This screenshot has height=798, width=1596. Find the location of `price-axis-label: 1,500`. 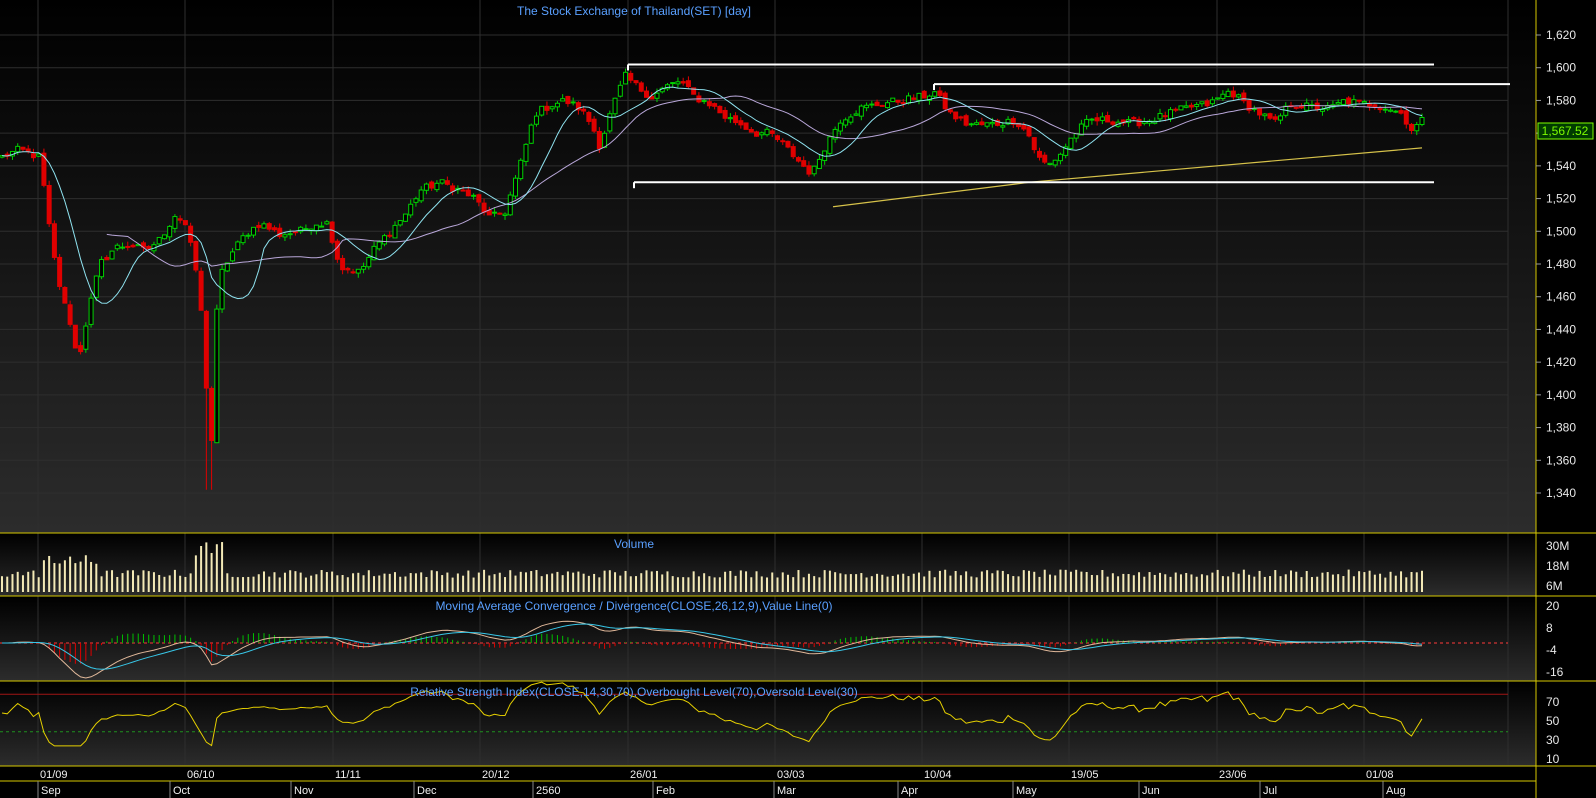

price-axis-label: 1,500 is located at coordinates (1561, 231).